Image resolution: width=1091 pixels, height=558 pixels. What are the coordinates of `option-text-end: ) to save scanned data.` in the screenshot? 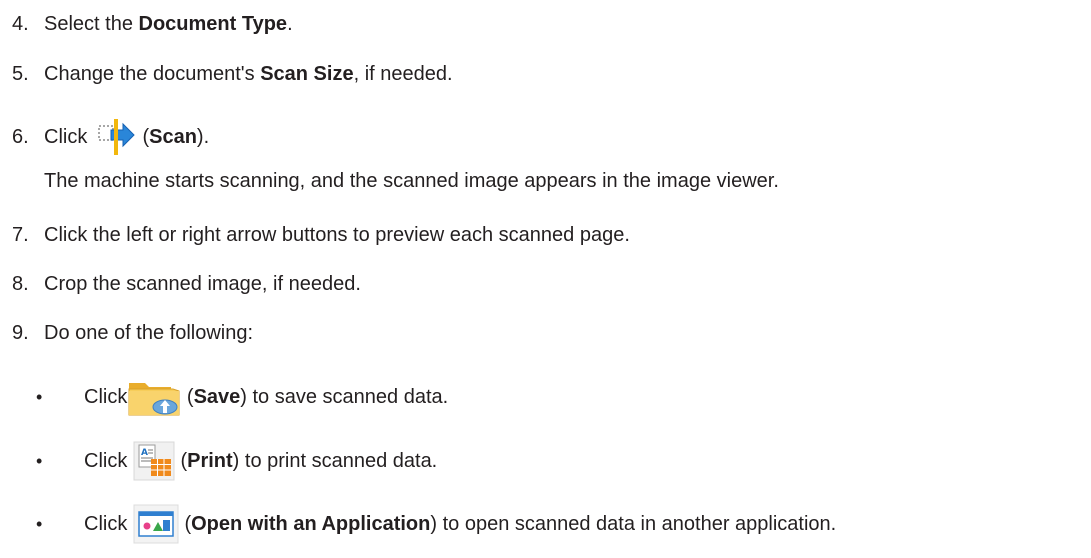 It's located at (344, 397).